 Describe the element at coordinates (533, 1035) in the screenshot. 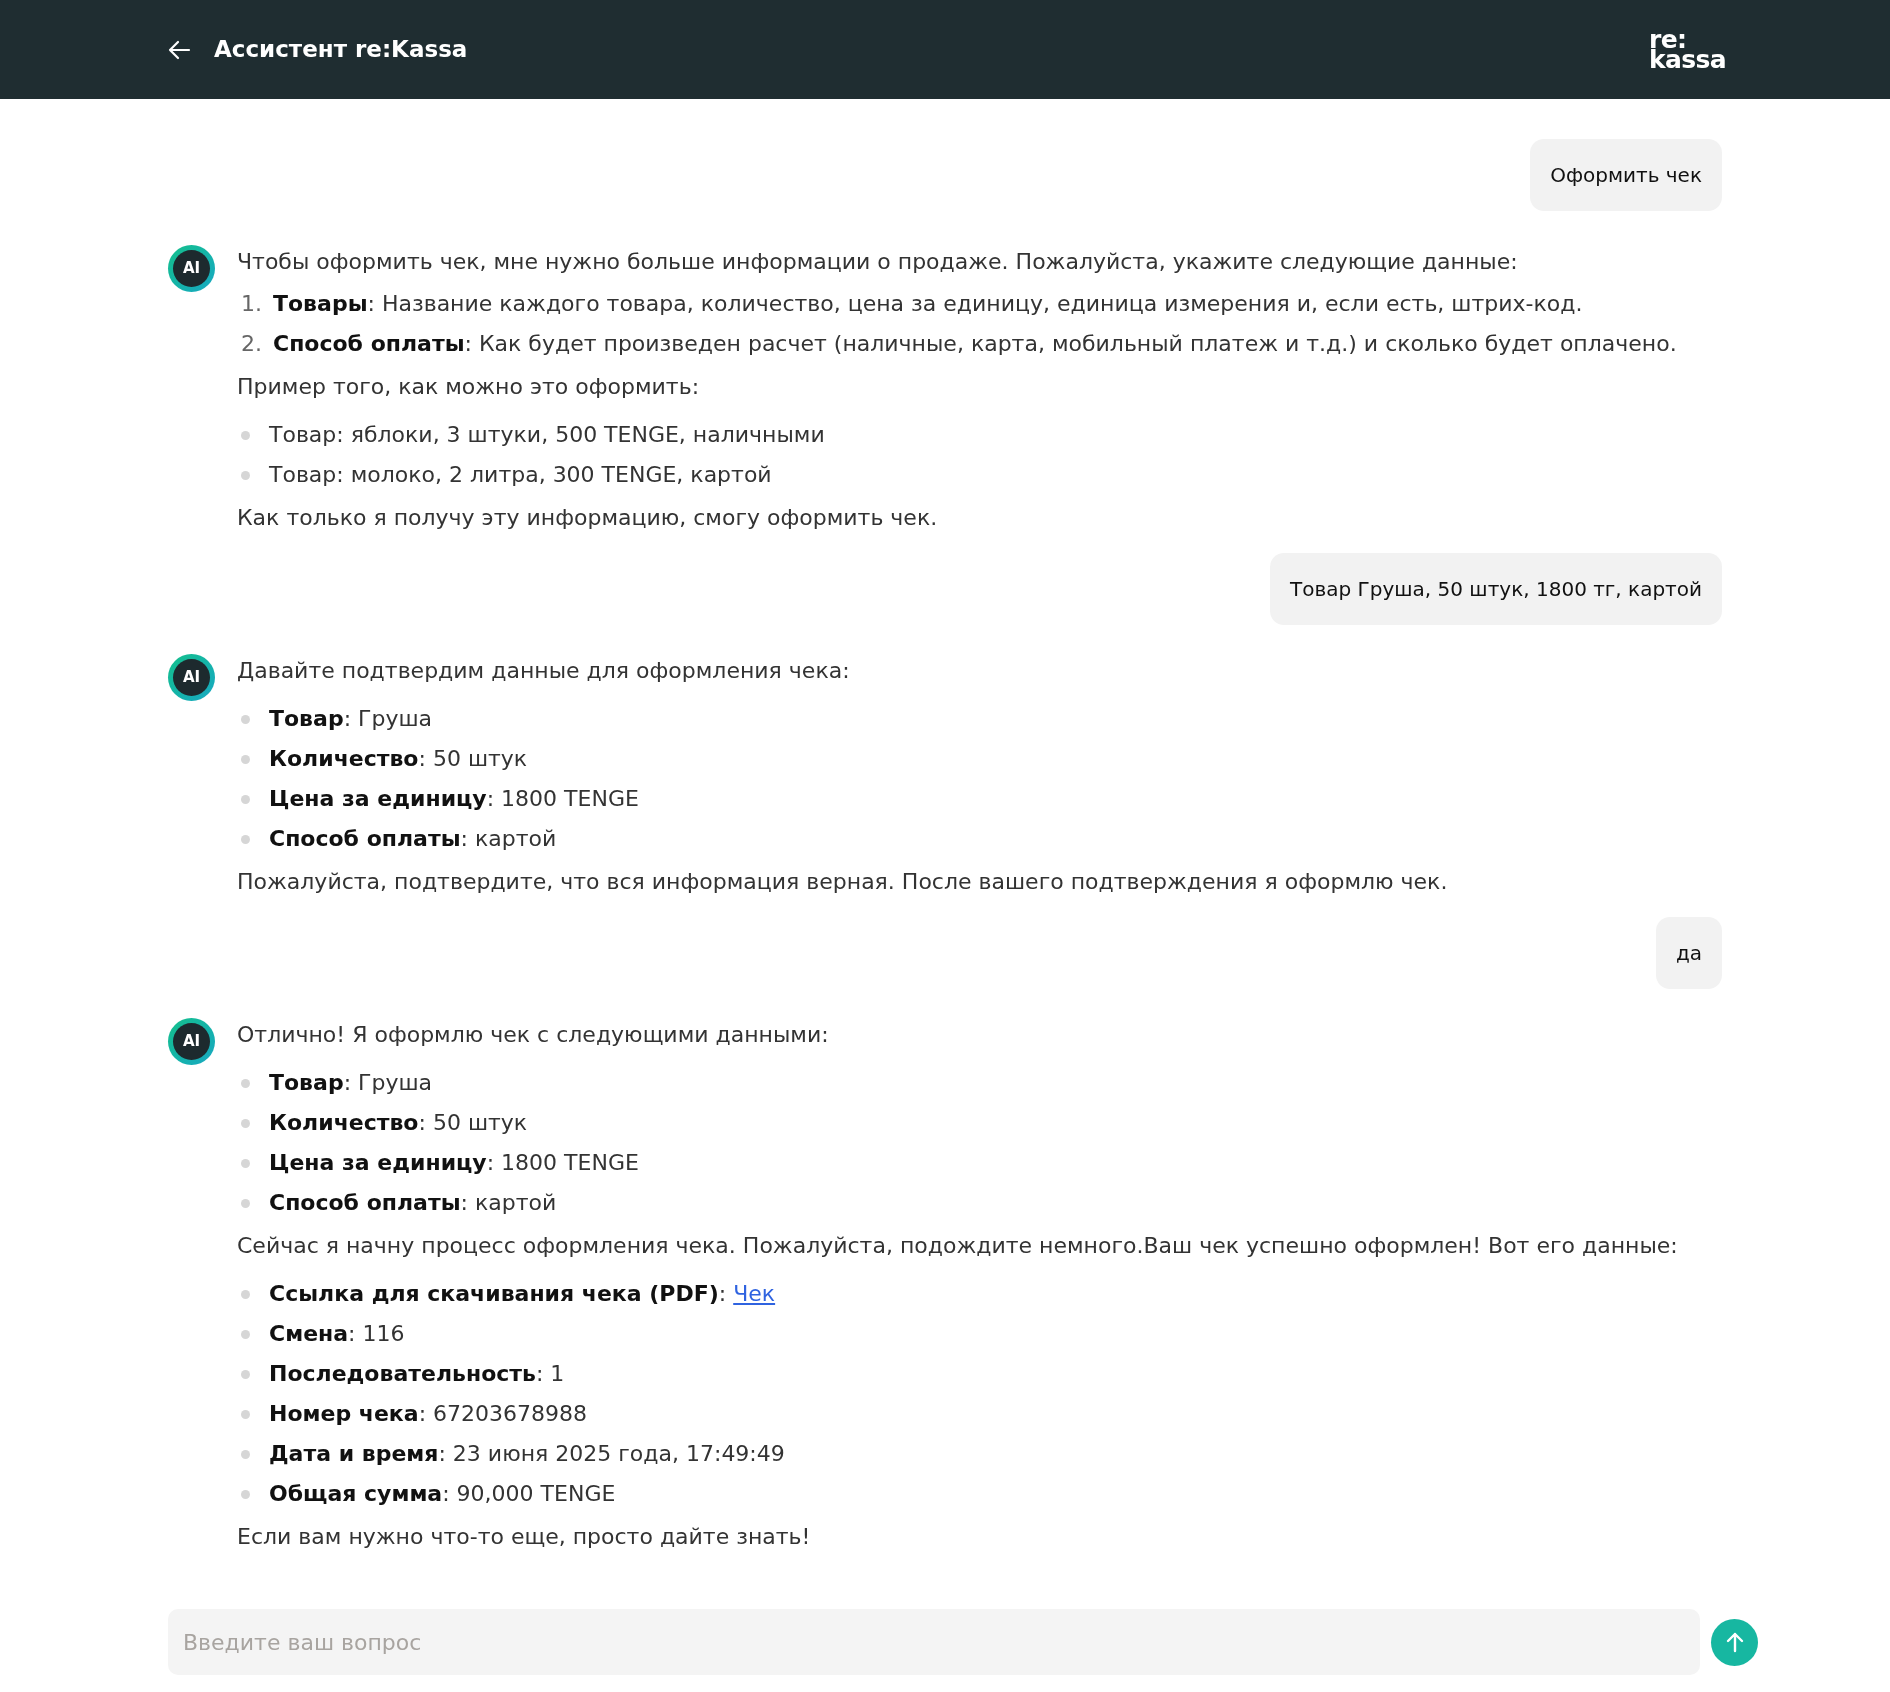

I see `message-text: Отлично! Я оформлю чек с следующими данными:` at that location.